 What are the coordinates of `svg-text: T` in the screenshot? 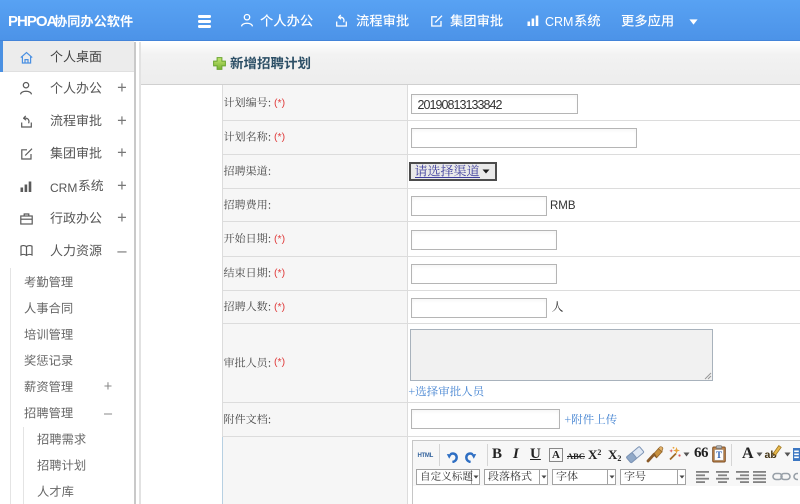 It's located at (719, 455).